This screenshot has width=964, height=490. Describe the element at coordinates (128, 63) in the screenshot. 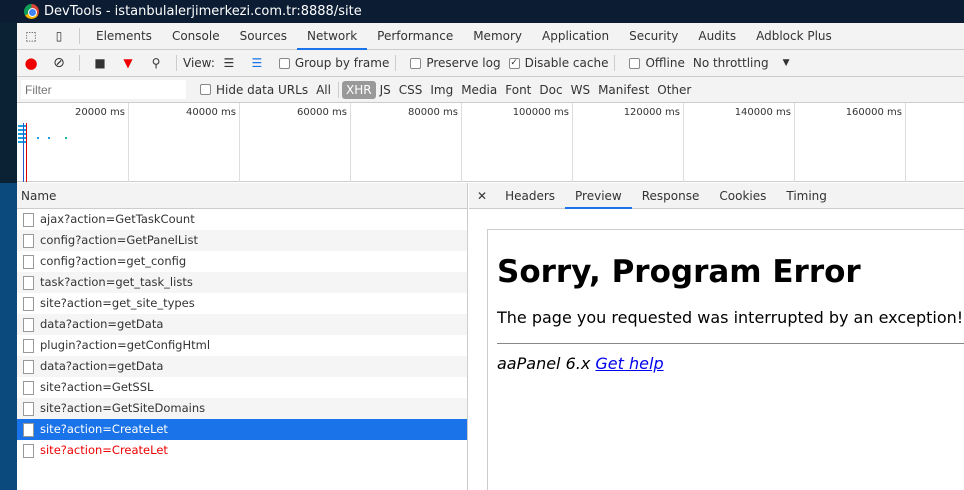

I see `filter-icon: ▼` at that location.